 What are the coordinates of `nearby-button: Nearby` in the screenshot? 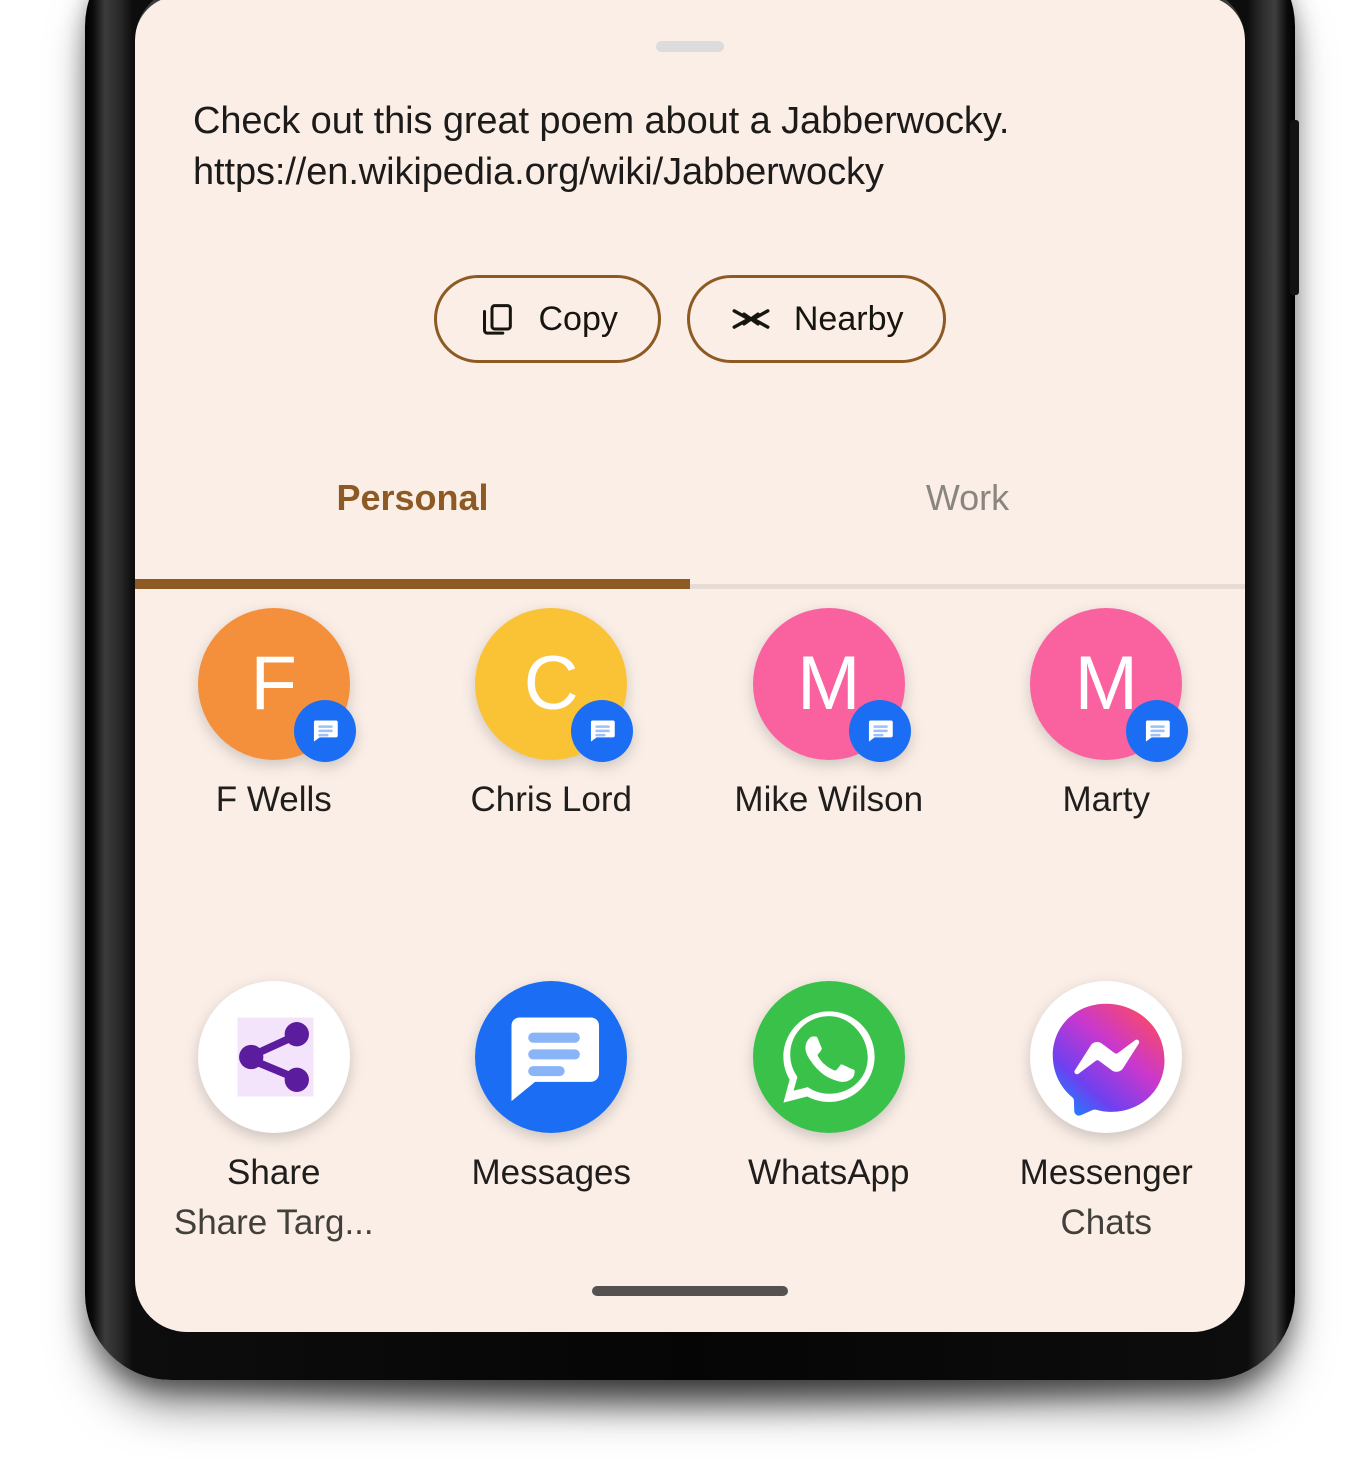 It's located at (816, 319).